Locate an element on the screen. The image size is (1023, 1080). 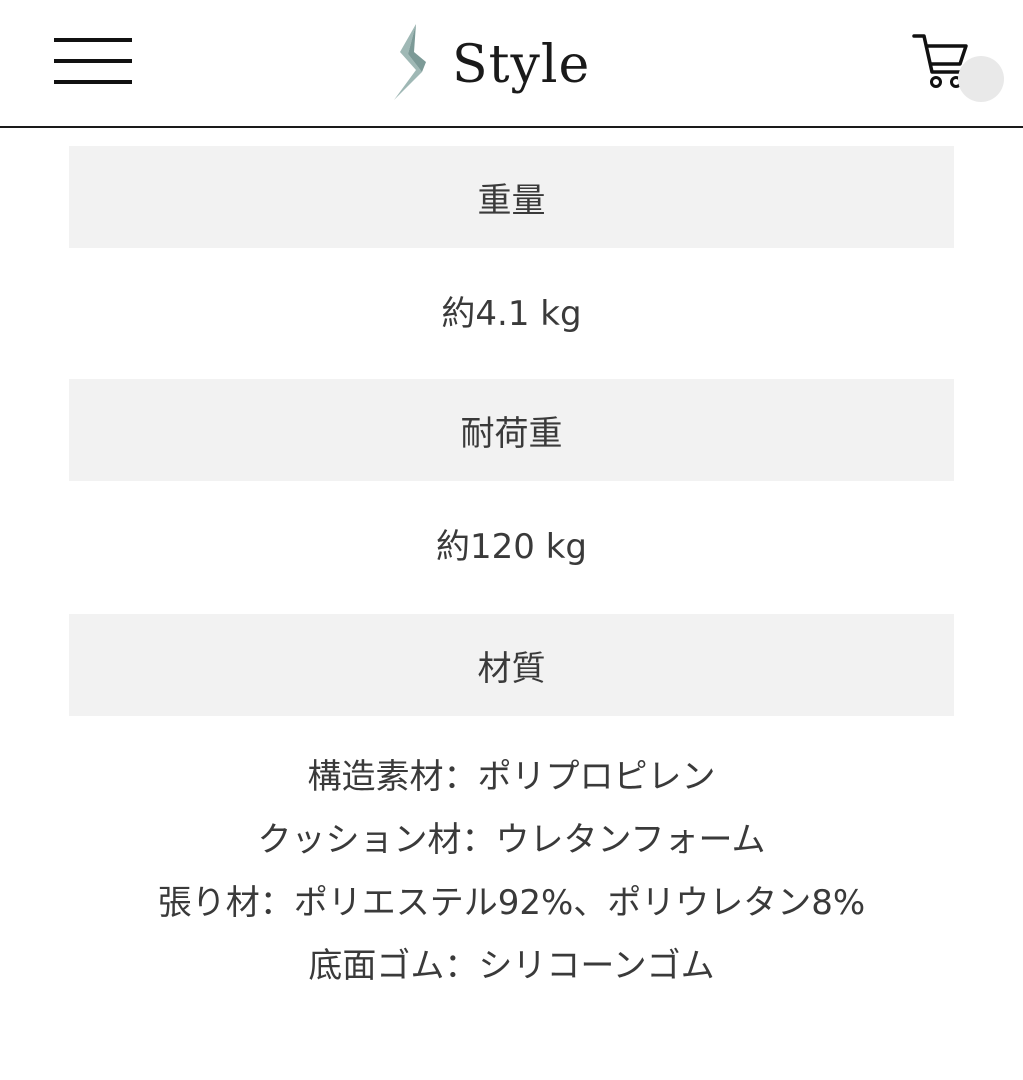
material-line: クッション材：ウレタンフォーム is located at coordinates (511, 840).